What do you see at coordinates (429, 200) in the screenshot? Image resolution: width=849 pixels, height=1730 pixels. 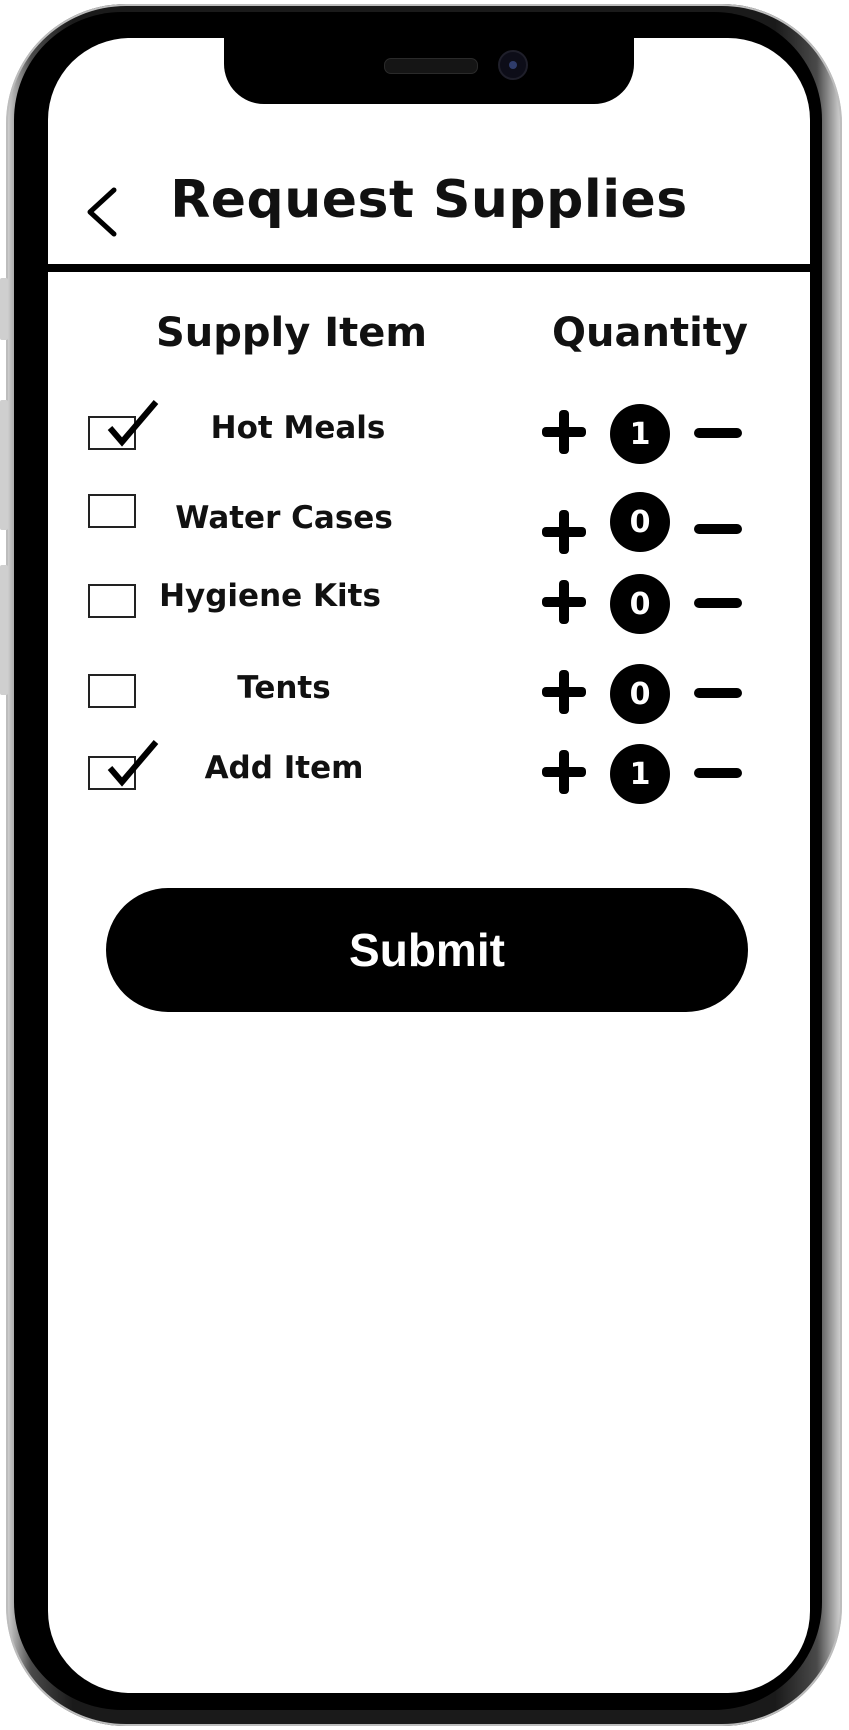 I see `page-title: Request Supplies` at bounding box center [429, 200].